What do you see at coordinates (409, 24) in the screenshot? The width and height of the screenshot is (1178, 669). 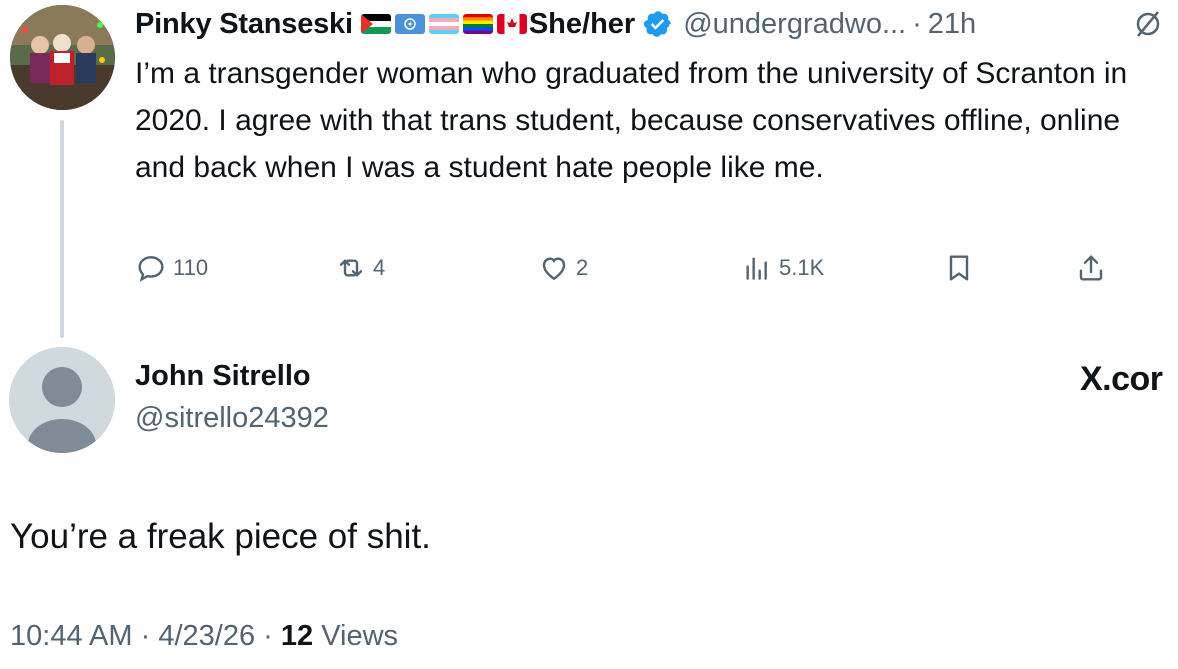 I see `united-nations-flag-icon` at bounding box center [409, 24].